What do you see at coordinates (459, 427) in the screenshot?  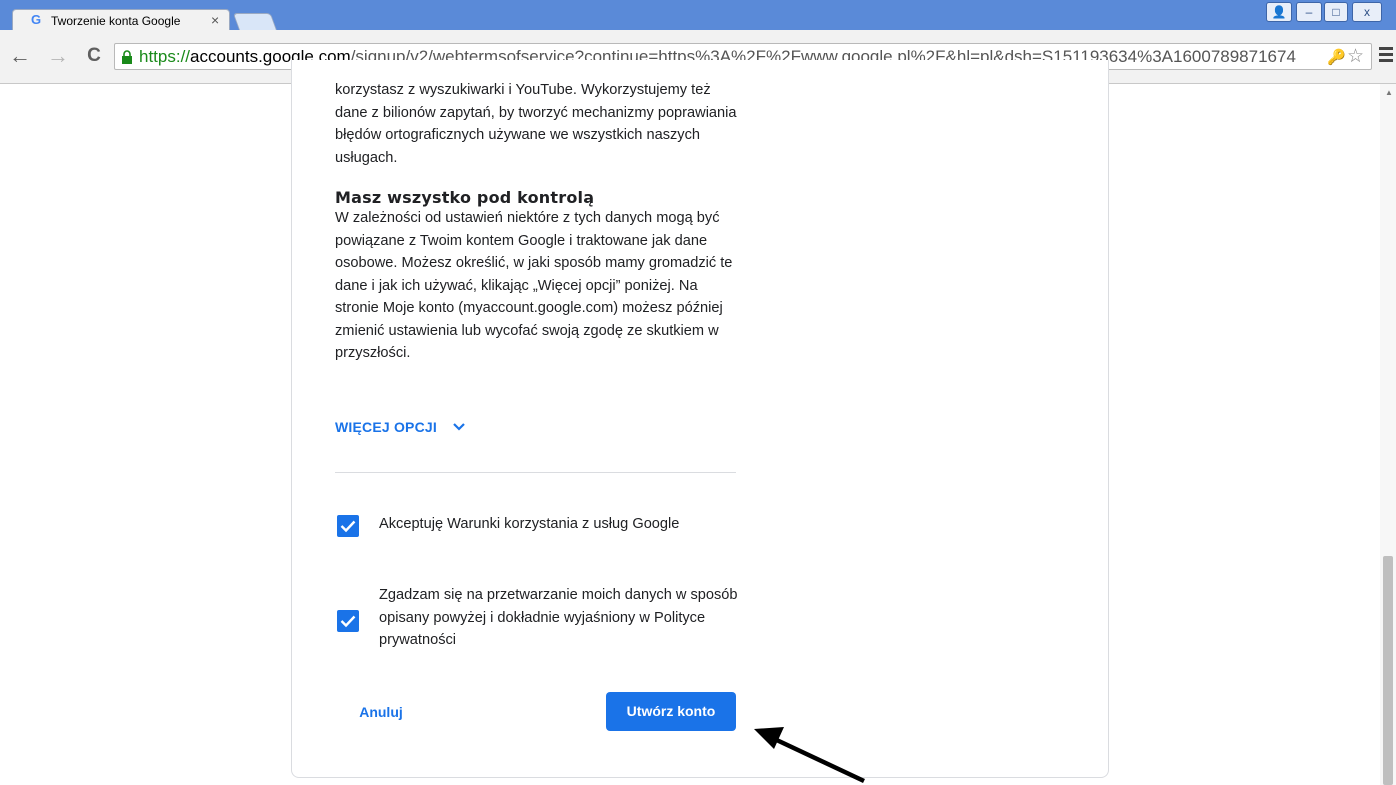 I see `chevron-down-icon` at bounding box center [459, 427].